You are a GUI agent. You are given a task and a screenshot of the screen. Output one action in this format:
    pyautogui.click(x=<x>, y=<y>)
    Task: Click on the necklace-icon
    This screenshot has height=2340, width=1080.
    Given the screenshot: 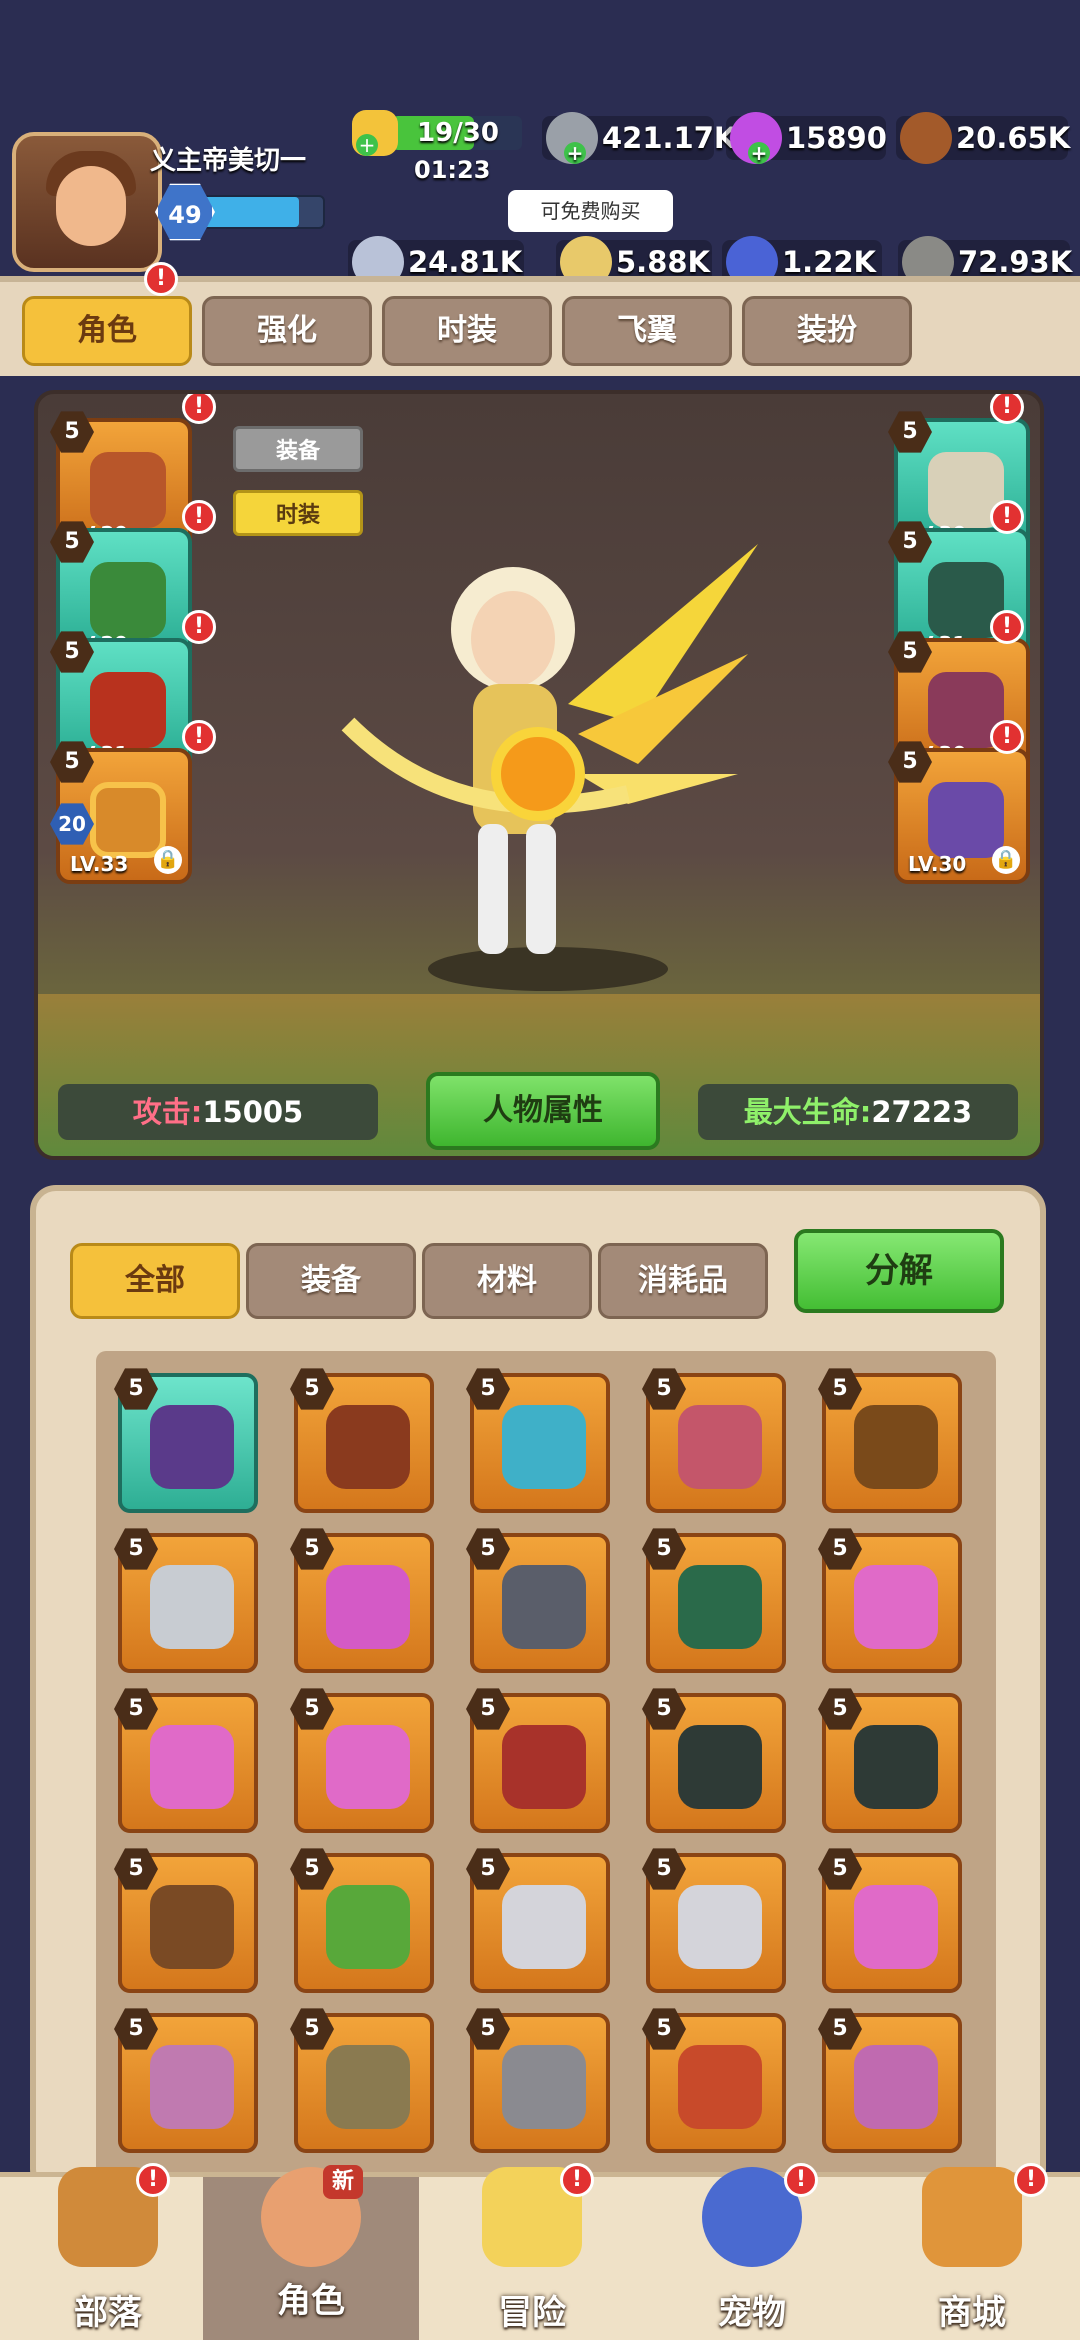 What is the action you would take?
    pyautogui.click(x=966, y=820)
    